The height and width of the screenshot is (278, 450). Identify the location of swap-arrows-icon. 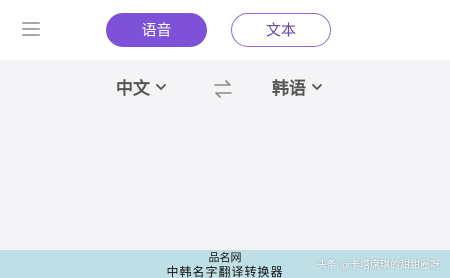
(223, 89).